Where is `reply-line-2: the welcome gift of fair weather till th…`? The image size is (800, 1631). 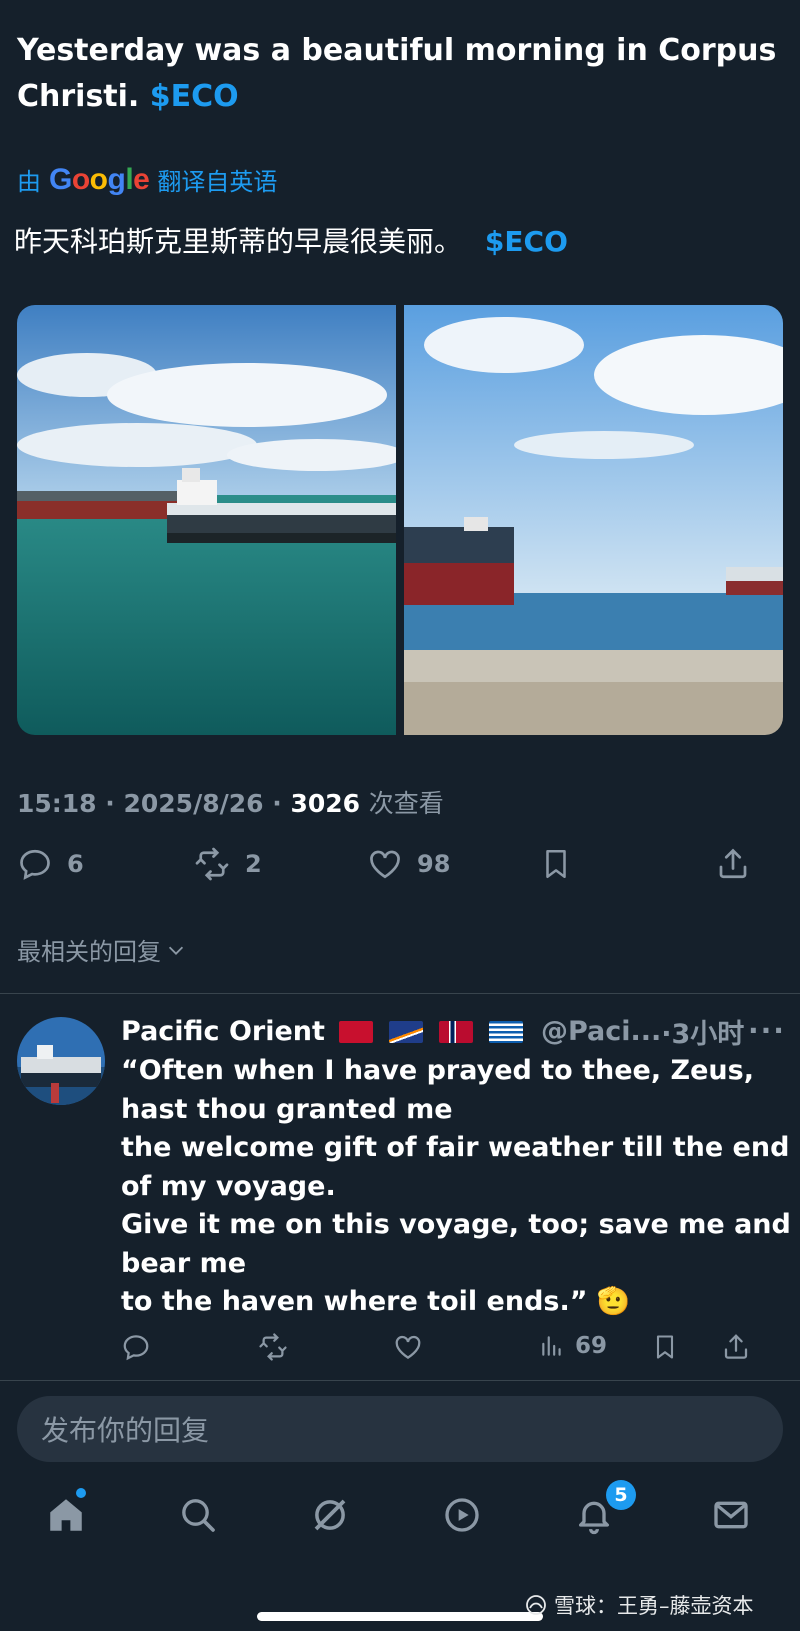 reply-line-2: the welcome gift of fair weather till th… is located at coordinates (455, 1167).